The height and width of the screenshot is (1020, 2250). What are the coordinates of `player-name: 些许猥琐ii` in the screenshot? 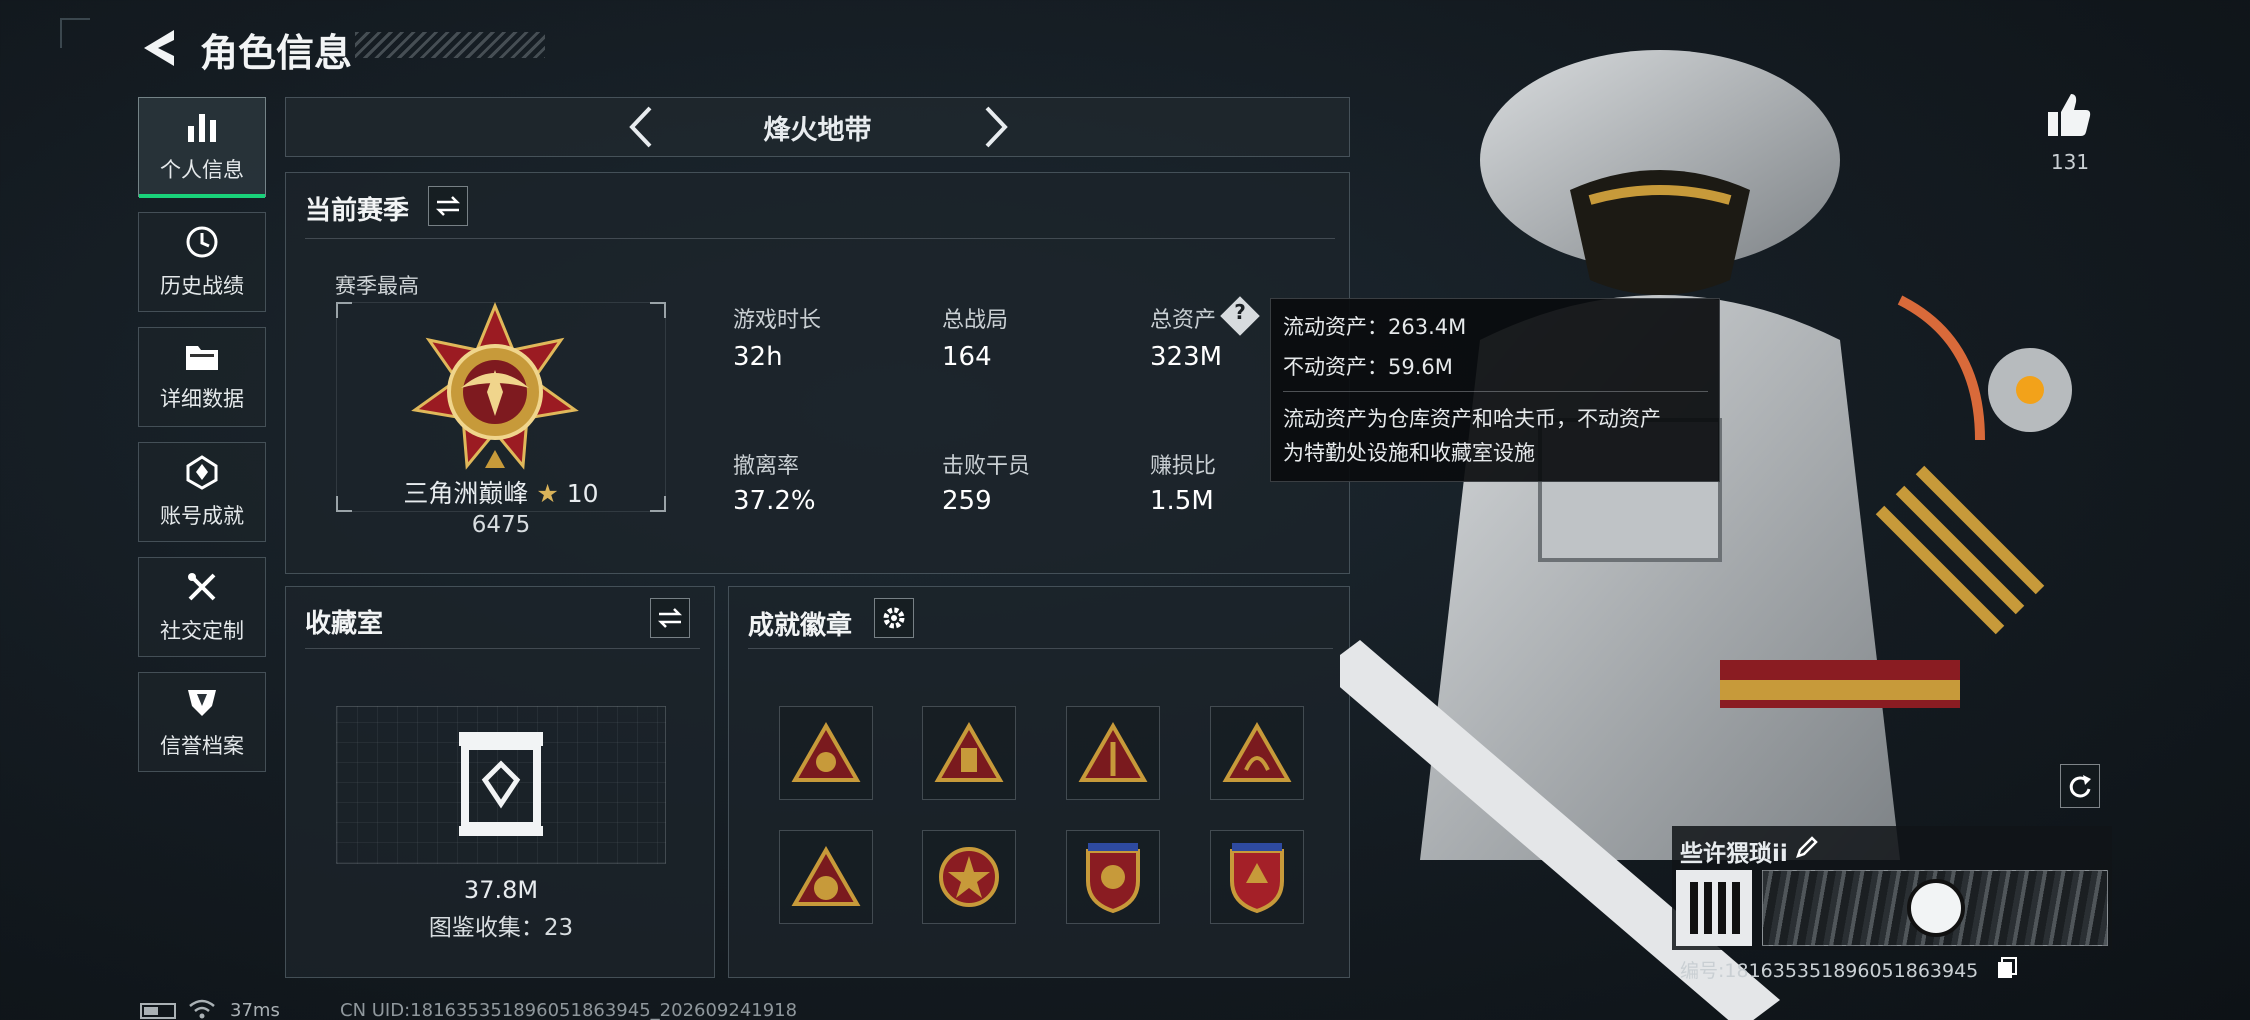 It's located at (1734, 854).